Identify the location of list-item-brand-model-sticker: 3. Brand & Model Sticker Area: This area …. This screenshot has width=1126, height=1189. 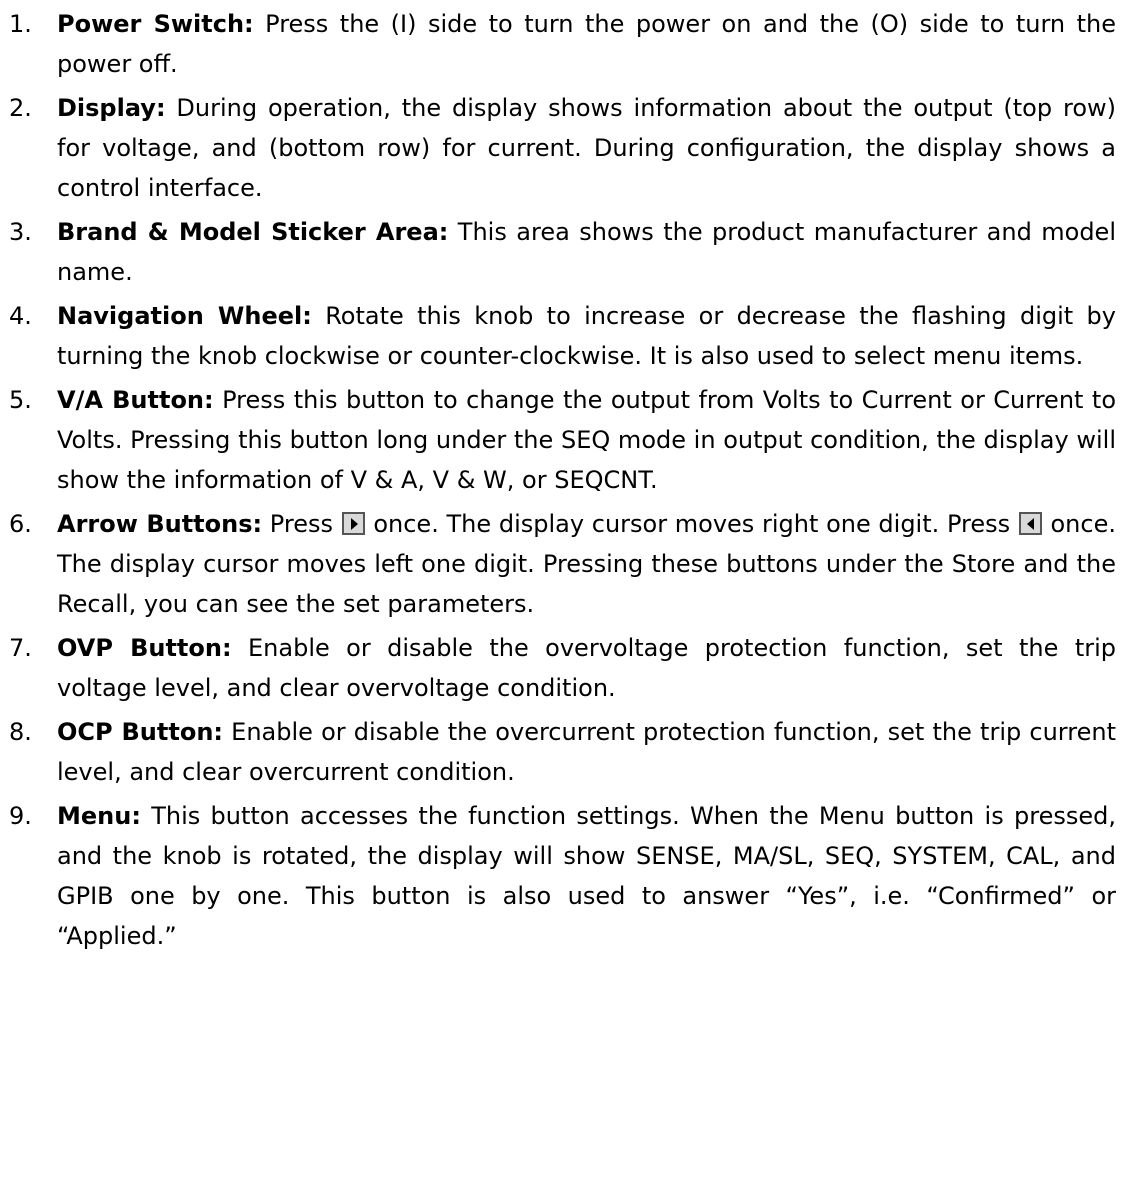
(558, 252).